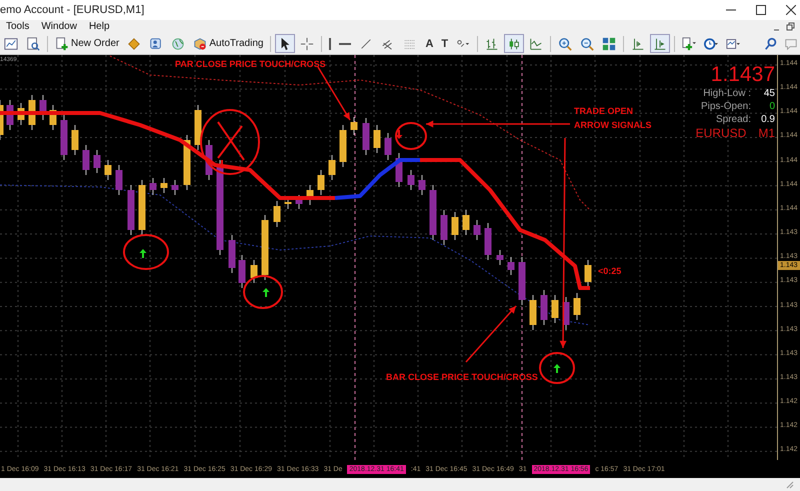 Image resolution: width=800 pixels, height=491 pixels. Describe the element at coordinates (330, 44) in the screenshot. I see `vertical-line-icon` at that location.